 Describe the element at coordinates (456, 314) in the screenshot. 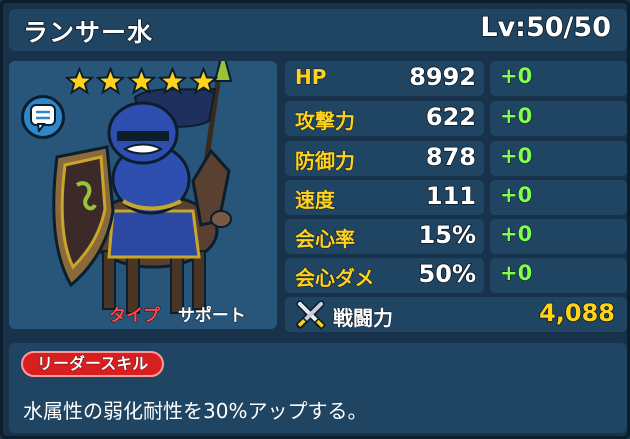

I see `combat-power-row: 戦闘力 4,088` at that location.